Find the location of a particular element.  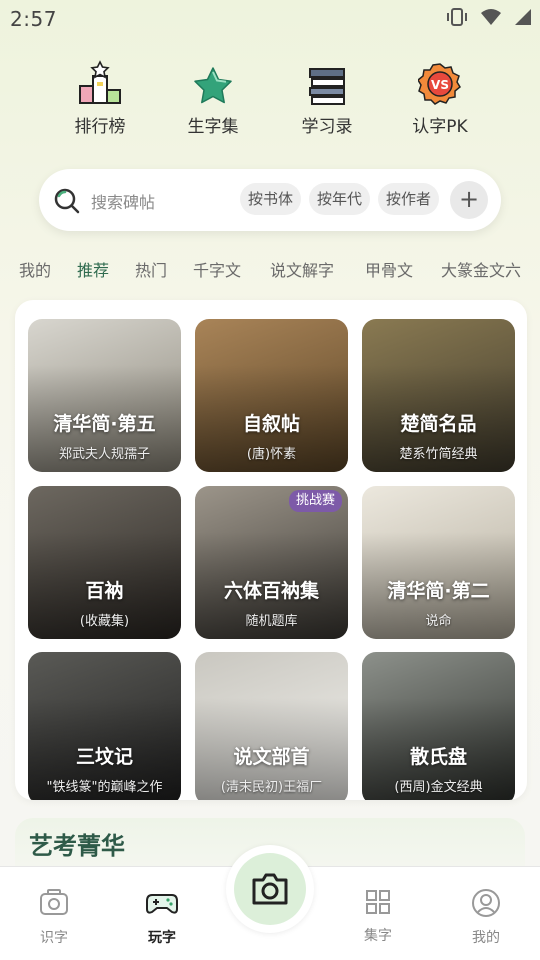

podium-icon is located at coordinates (100, 82).